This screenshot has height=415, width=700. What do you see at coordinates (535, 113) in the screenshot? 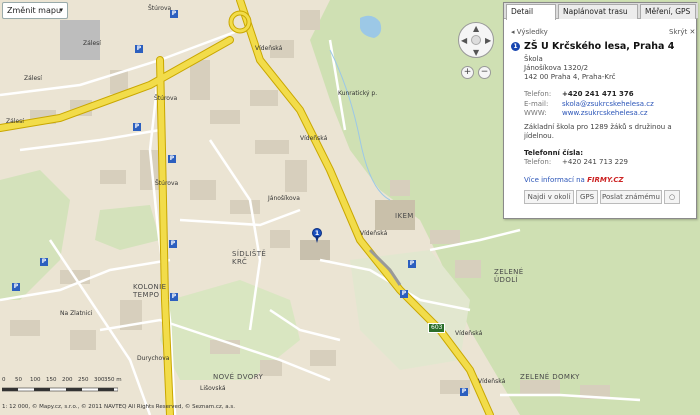
I see `www-label: WWW:` at bounding box center [535, 113].